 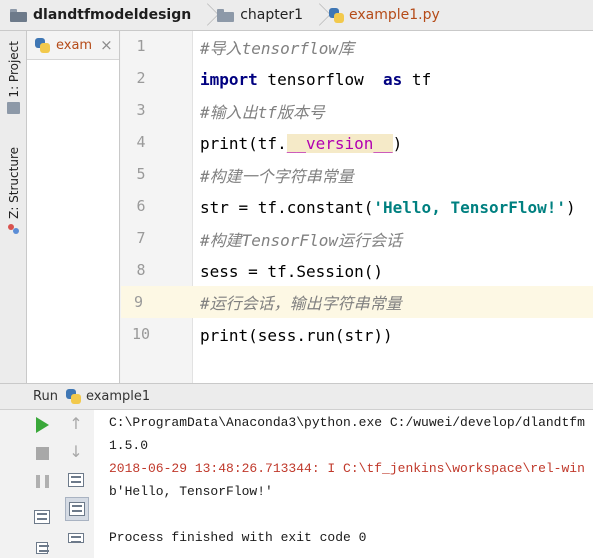 I want to click on run-toolbar-primary, so click(x=45, y=484).